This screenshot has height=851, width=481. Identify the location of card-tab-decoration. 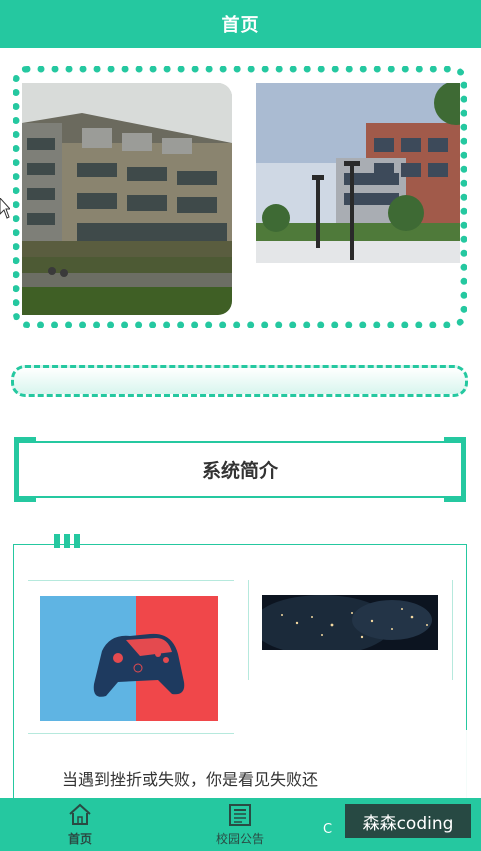
(67, 541).